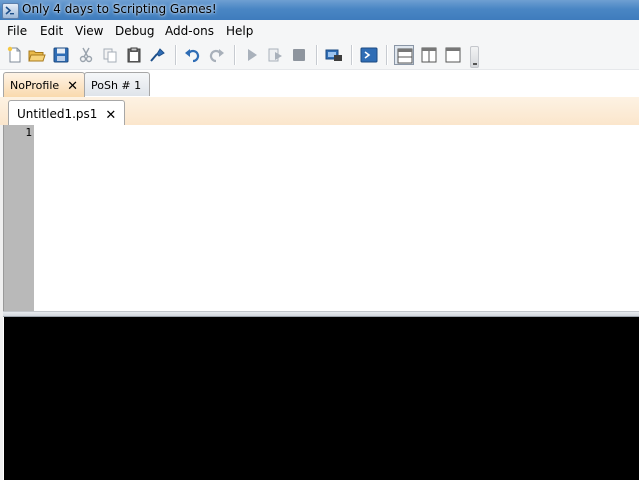 This screenshot has width=639, height=480. Describe the element at coordinates (134, 31) in the screenshot. I see `menu-debug: Debug` at that location.